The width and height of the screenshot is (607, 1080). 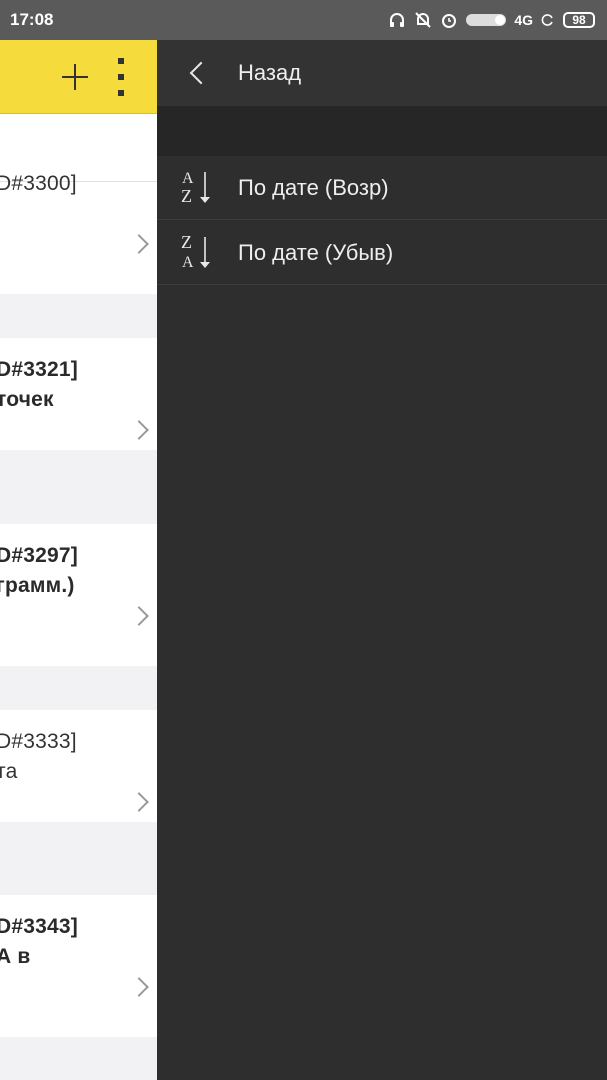 I want to click on muted-bell-icon, so click(x=423, y=20).